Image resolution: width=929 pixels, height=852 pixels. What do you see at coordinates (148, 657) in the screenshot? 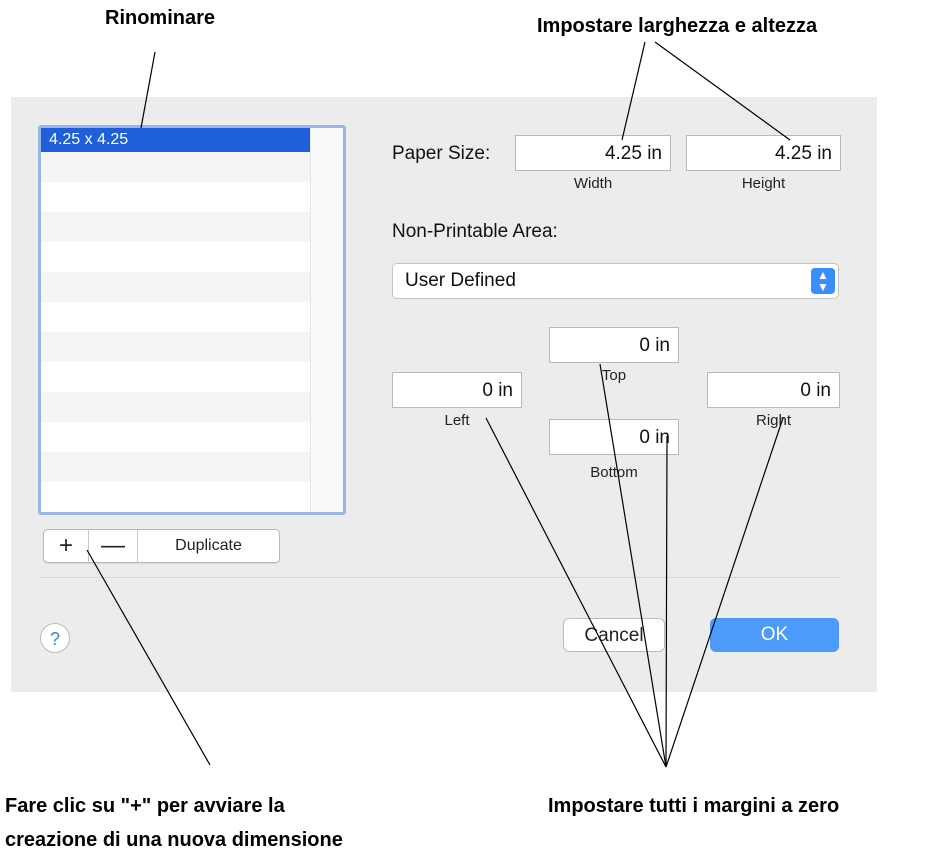
I see `leader-line-plus` at bounding box center [148, 657].